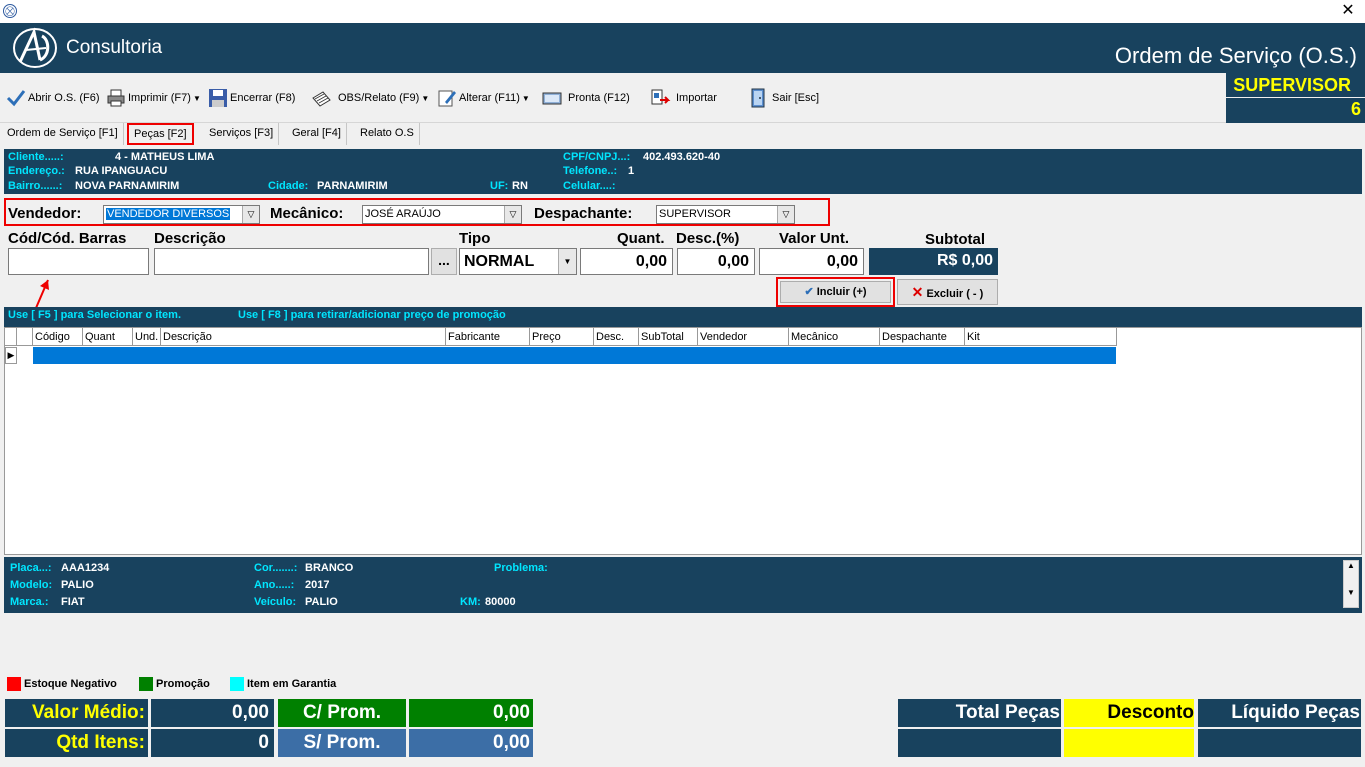  I want to click on total-pecas-value, so click(979, 743).